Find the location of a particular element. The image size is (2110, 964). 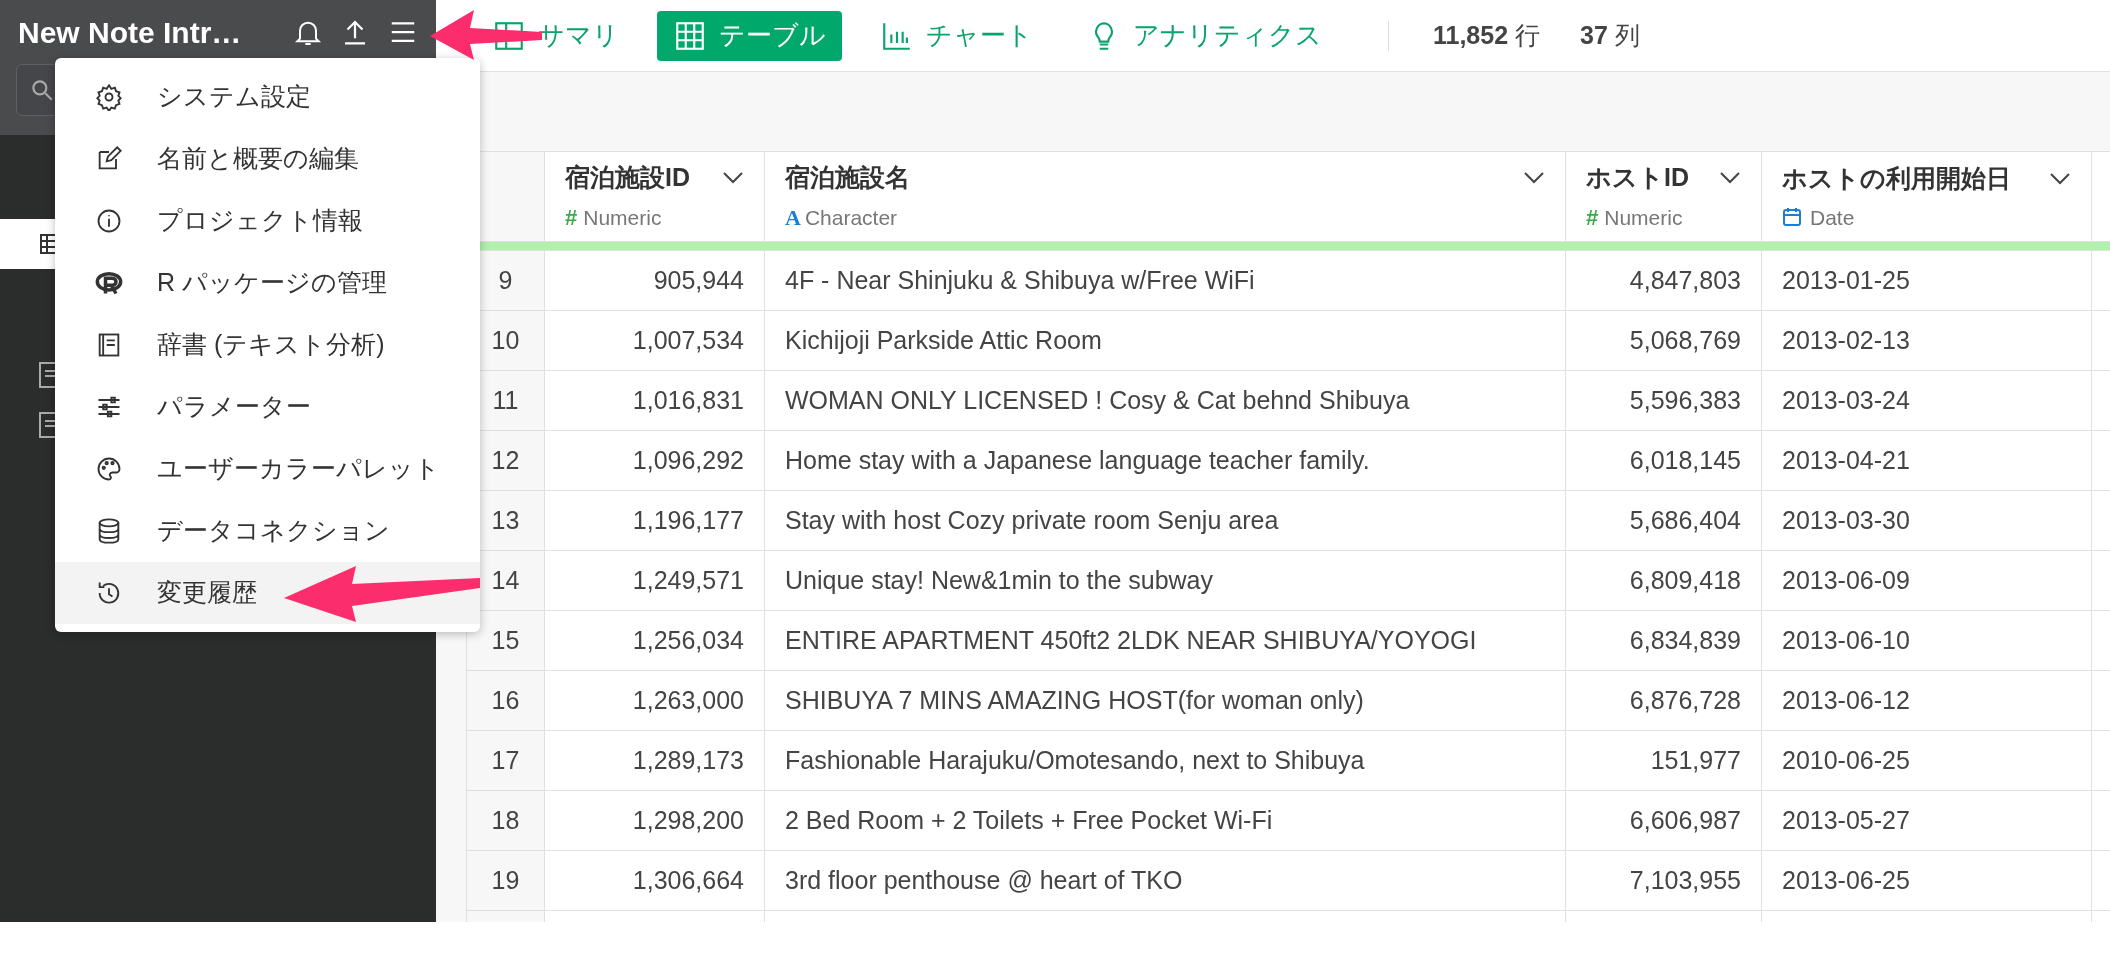

table-cell: 1,007,534 is located at coordinates (654, 340).